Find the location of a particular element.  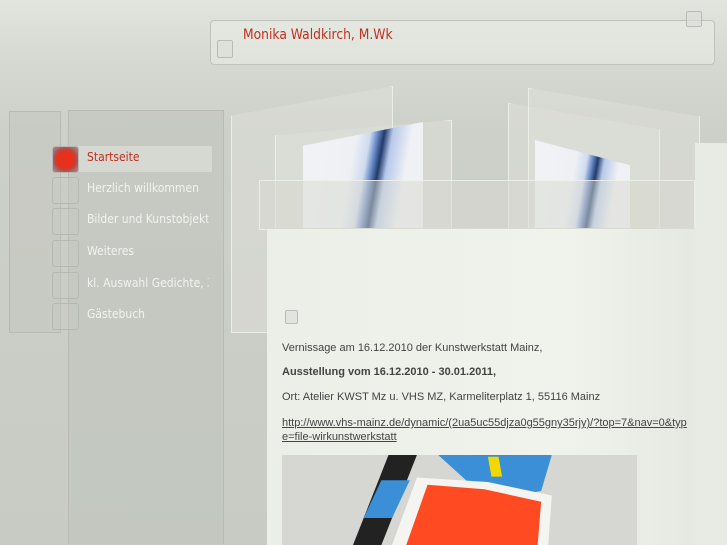

nav-item-startseite: Startseite is located at coordinates (132, 159).